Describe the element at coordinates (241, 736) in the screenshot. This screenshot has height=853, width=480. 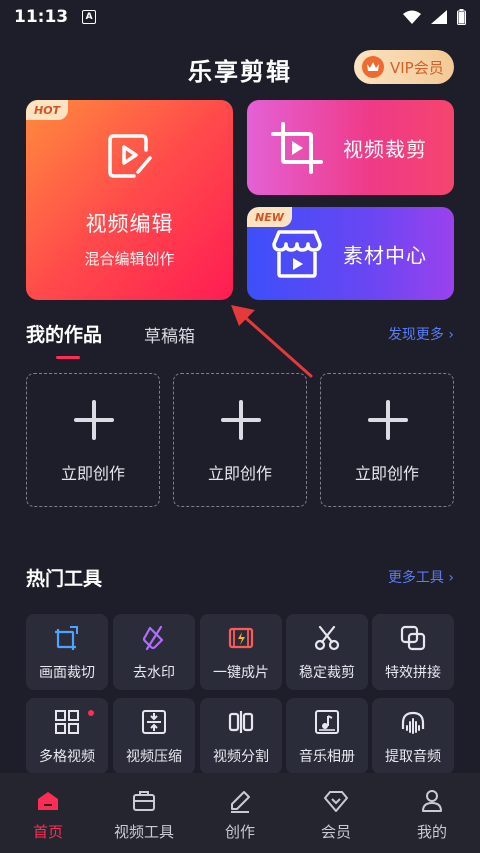
I see `tool-split: 视频分割` at that location.